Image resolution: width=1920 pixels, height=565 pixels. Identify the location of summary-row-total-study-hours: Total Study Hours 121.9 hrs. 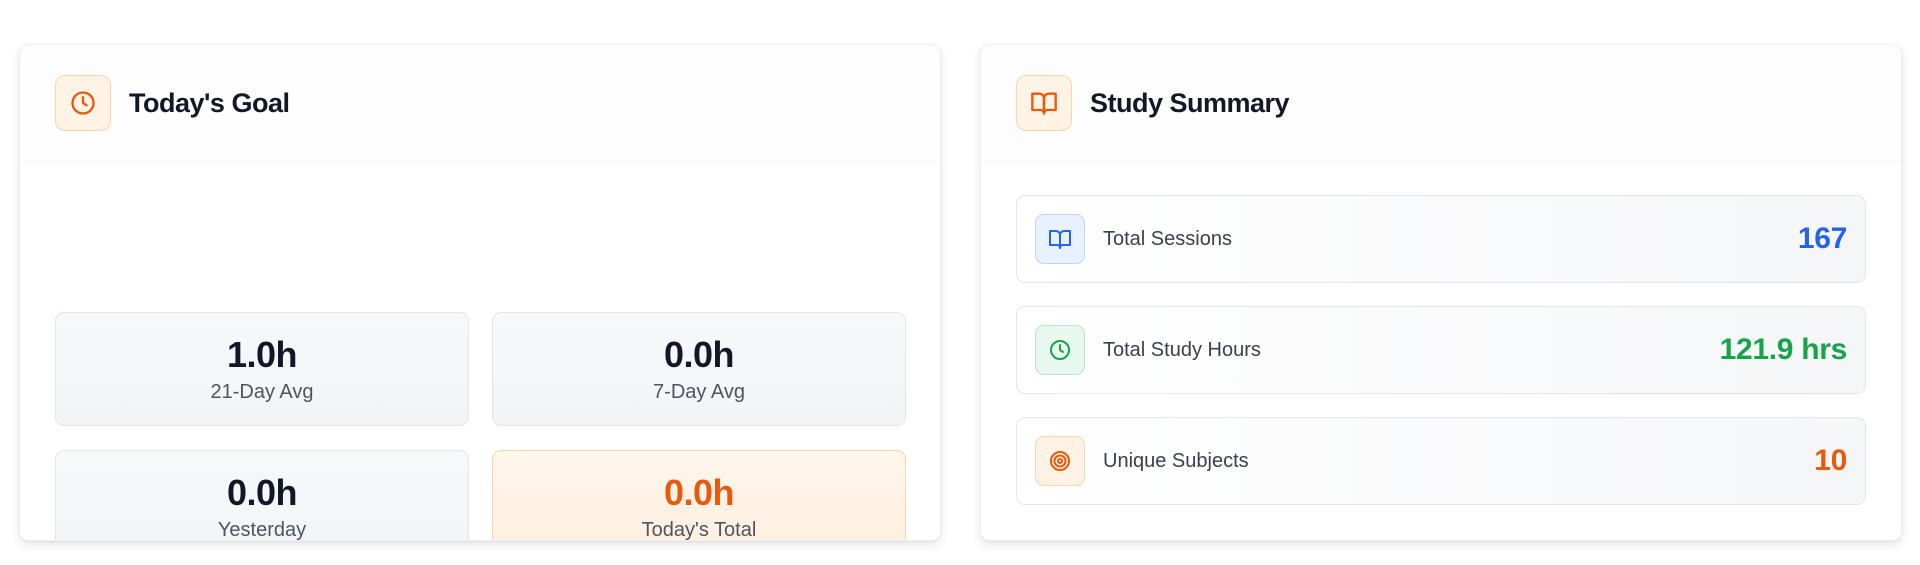
(1441, 350).